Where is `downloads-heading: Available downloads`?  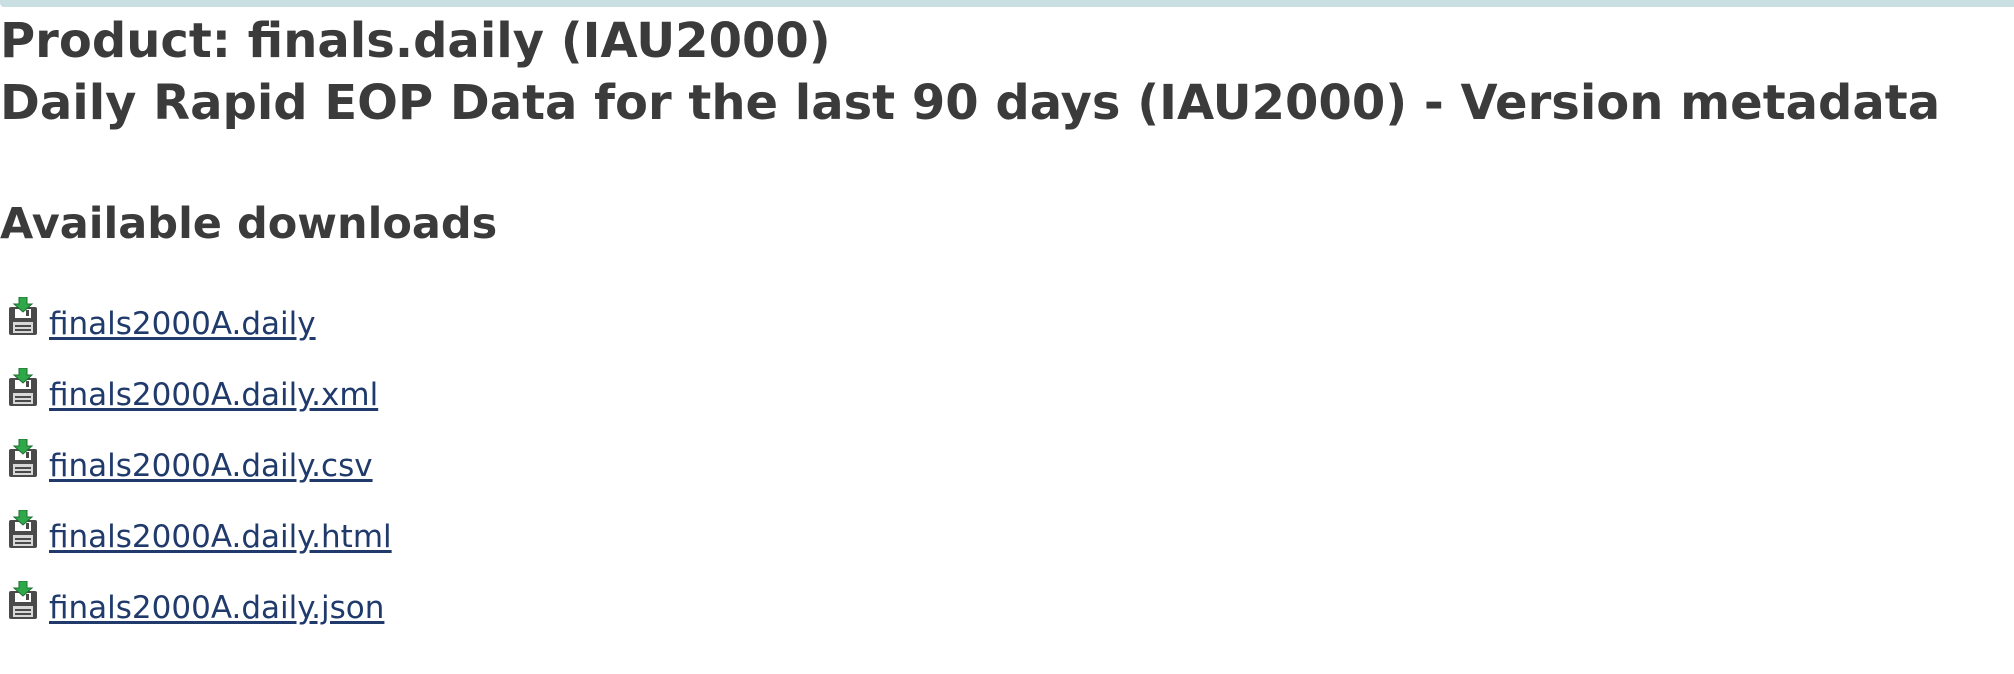
downloads-heading: Available downloads is located at coordinates (249, 224).